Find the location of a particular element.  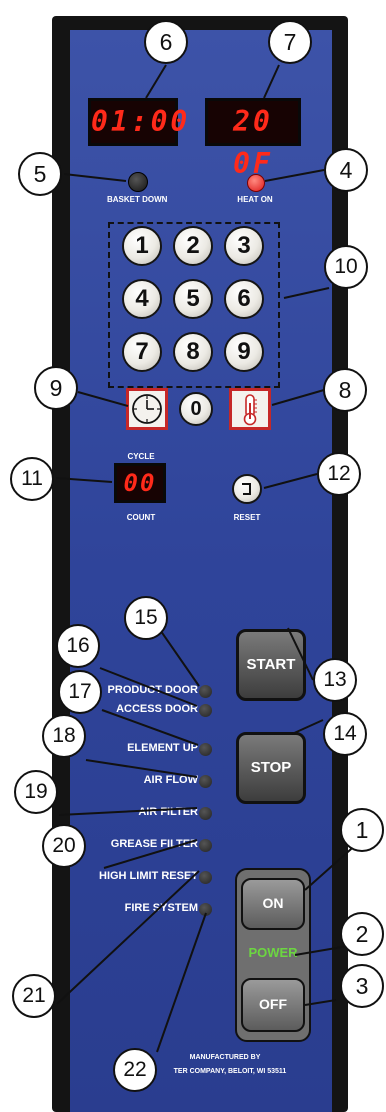

callout-5: 5 is located at coordinates (40, 174).